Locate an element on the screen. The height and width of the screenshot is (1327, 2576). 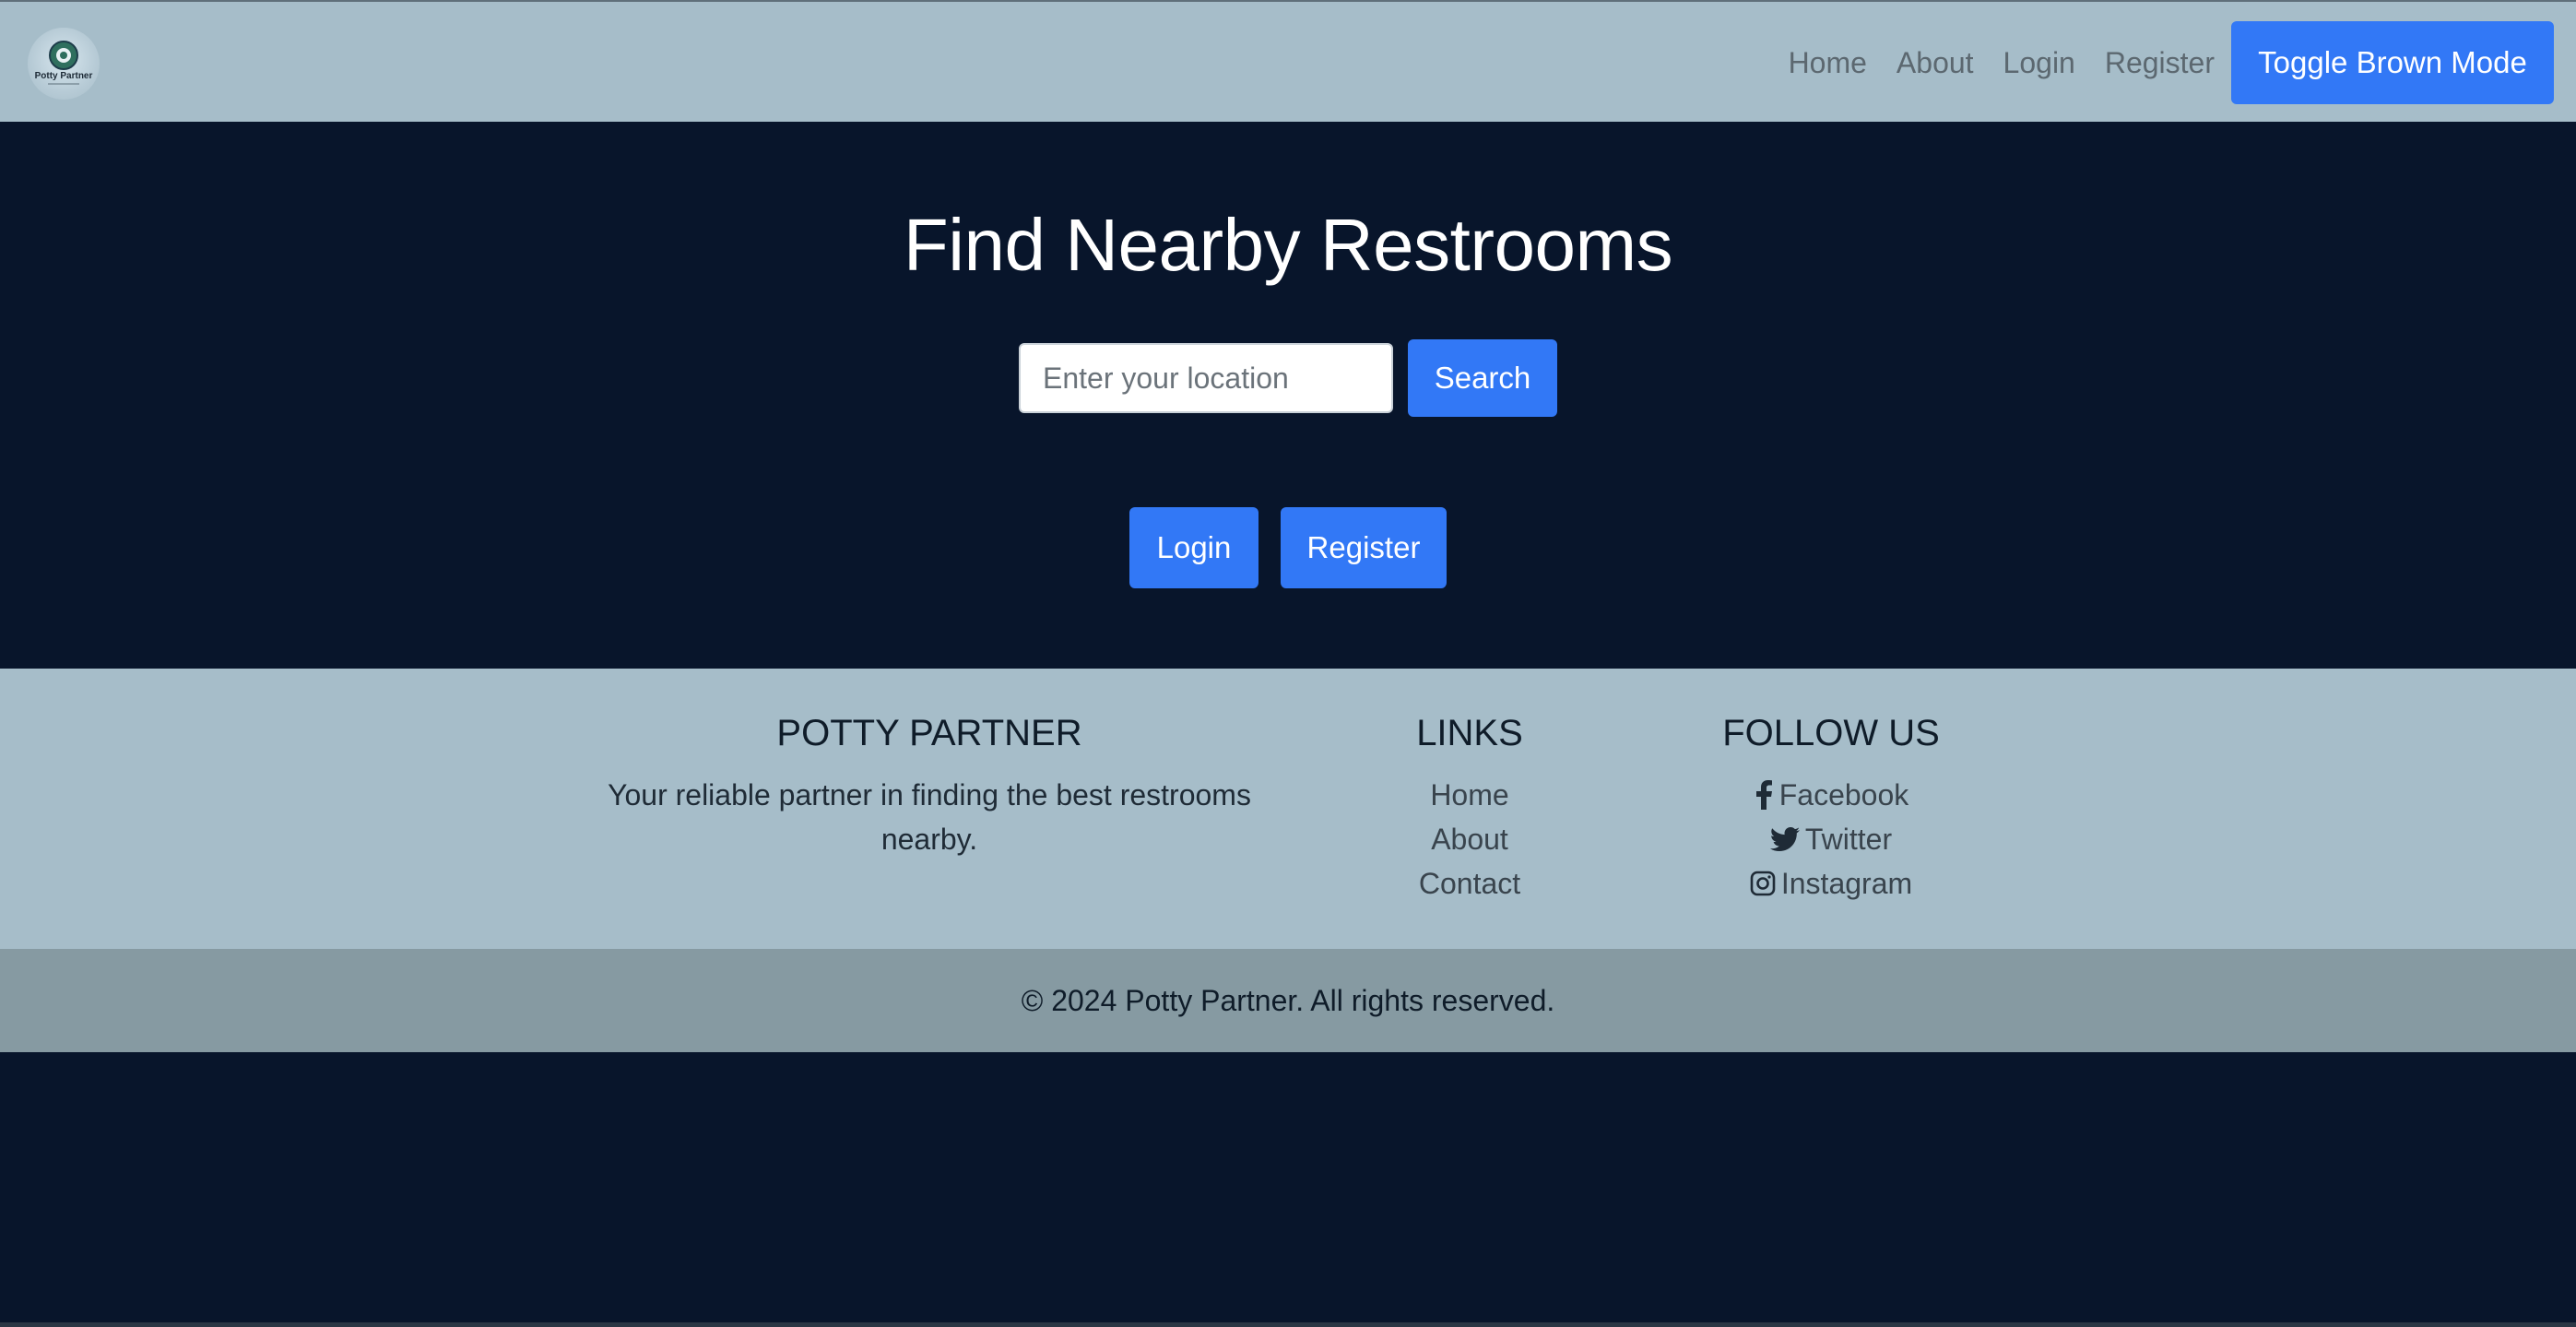
nav-home-link: Home is located at coordinates (1828, 63).